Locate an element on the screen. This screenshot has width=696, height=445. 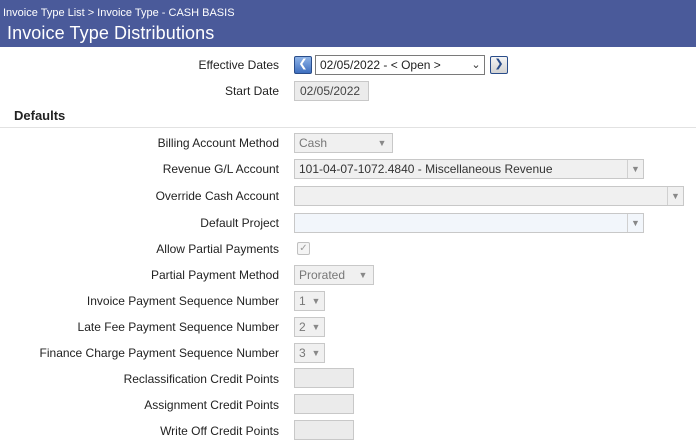
allow-partial-payments-checkbox: ✓ is located at coordinates (303, 248).